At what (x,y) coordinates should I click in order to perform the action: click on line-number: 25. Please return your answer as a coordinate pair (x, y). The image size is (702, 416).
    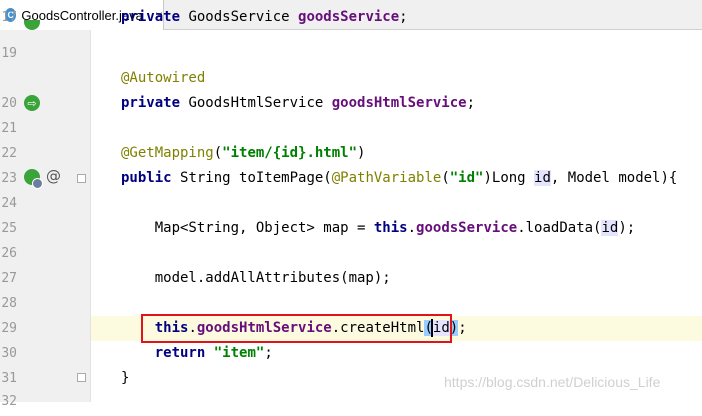
    Looking at the image, I should click on (9, 228).